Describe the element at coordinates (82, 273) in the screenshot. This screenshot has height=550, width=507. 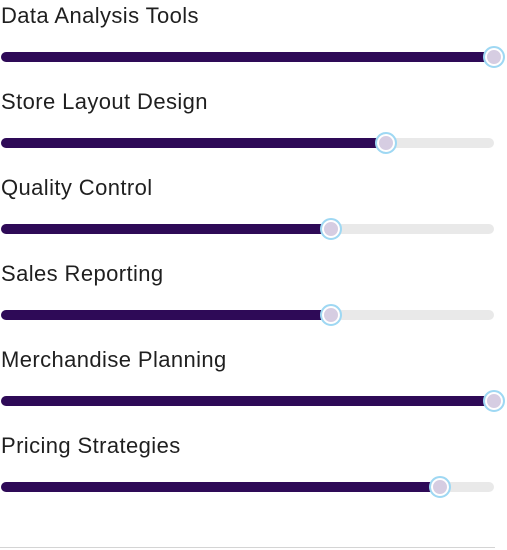
I see `skill-label: Sales Reporting` at that location.